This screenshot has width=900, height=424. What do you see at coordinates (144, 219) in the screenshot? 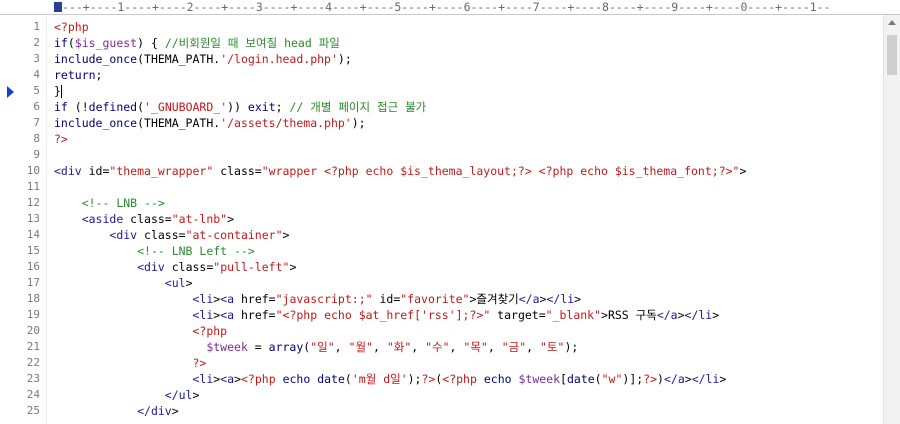
I see `code-text: <aside class="at-lnb">` at bounding box center [144, 219].